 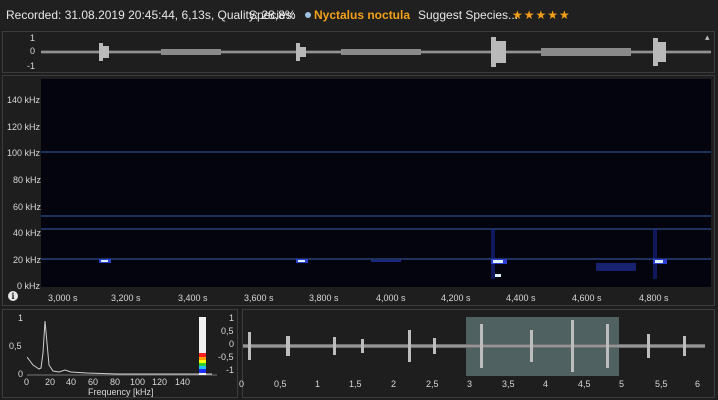 I want to click on spectrum-y-tick: 1, so click(x=21, y=318).